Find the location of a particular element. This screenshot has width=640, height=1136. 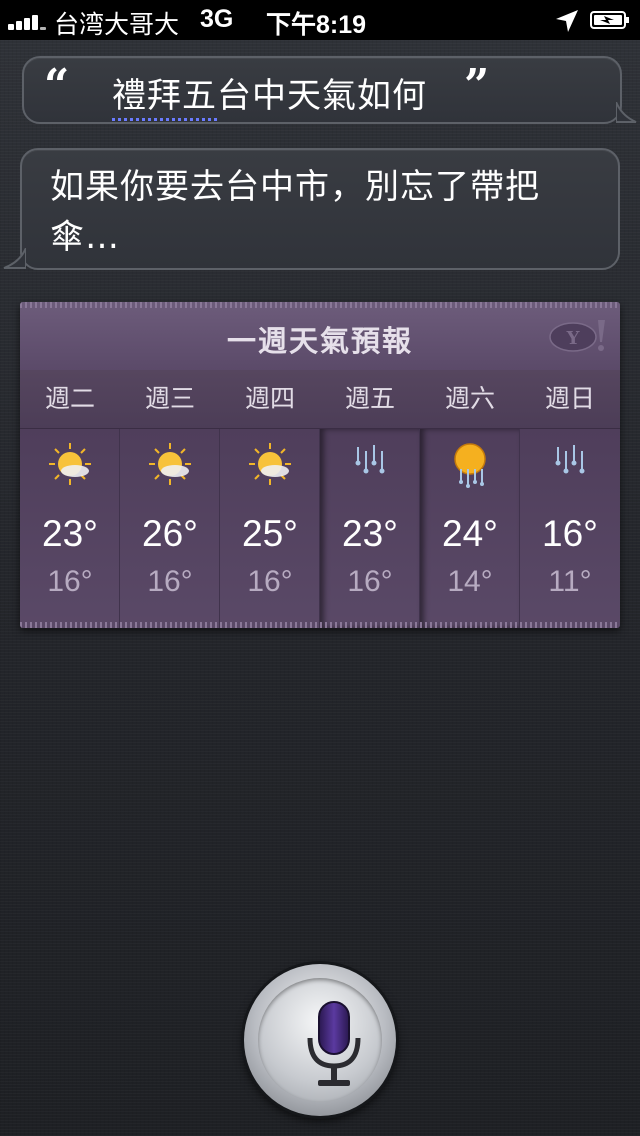

forecast-day: 25° 16° is located at coordinates (270, 528).